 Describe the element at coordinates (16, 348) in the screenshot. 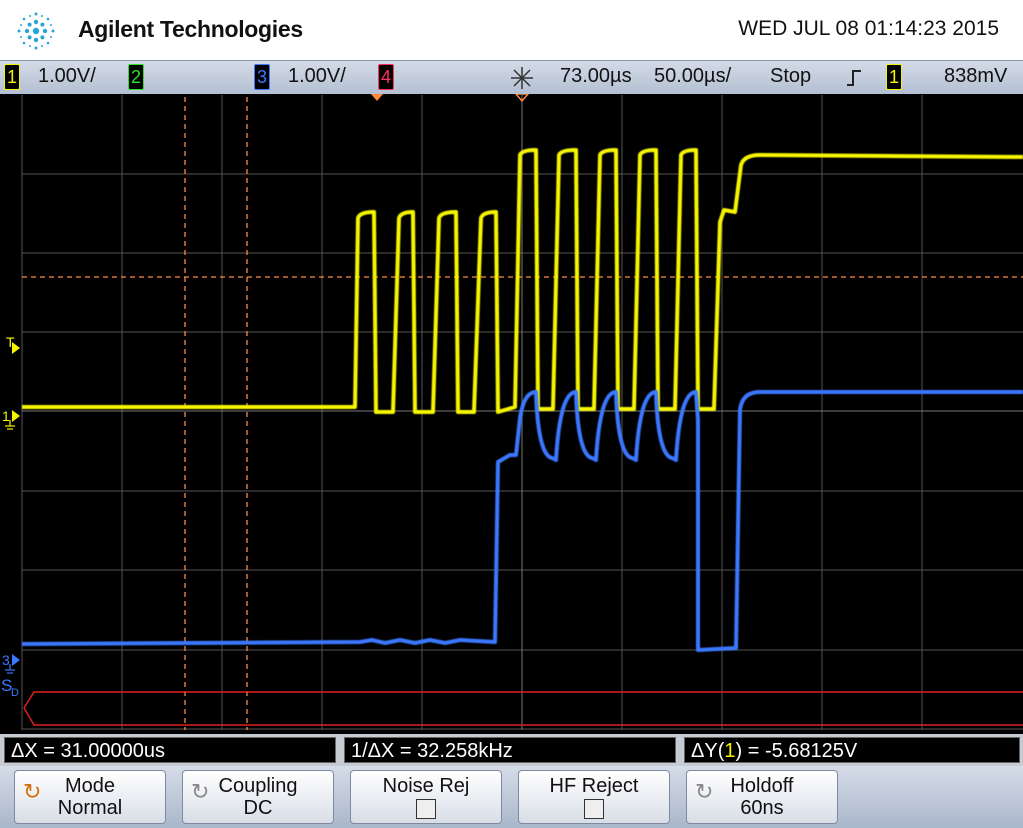

I see `trigger-level-arrow-icon` at that location.